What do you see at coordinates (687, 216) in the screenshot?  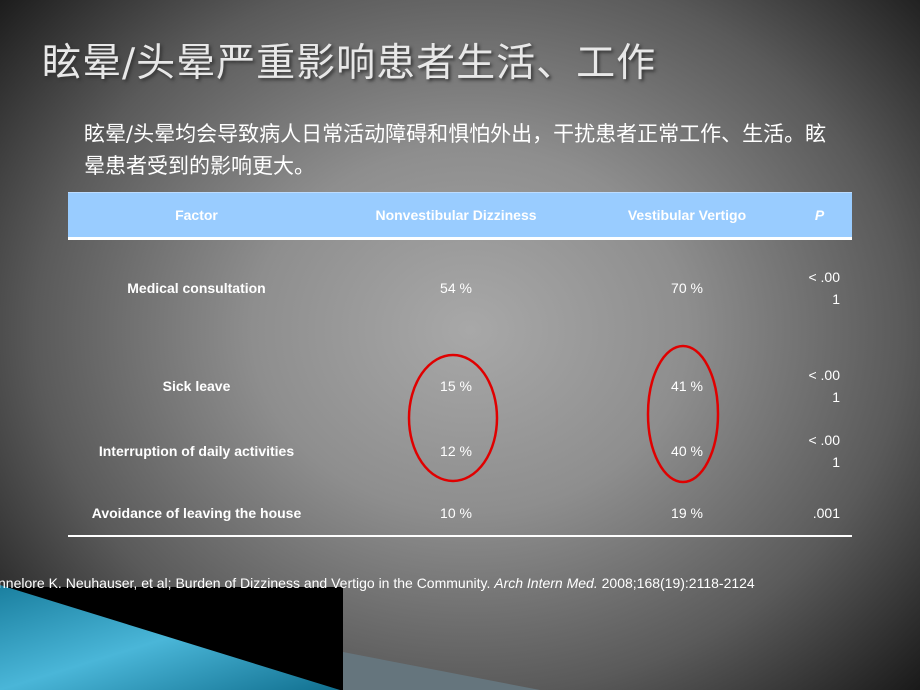 I see `header-vestibular: Vestibular Vertigo` at bounding box center [687, 216].